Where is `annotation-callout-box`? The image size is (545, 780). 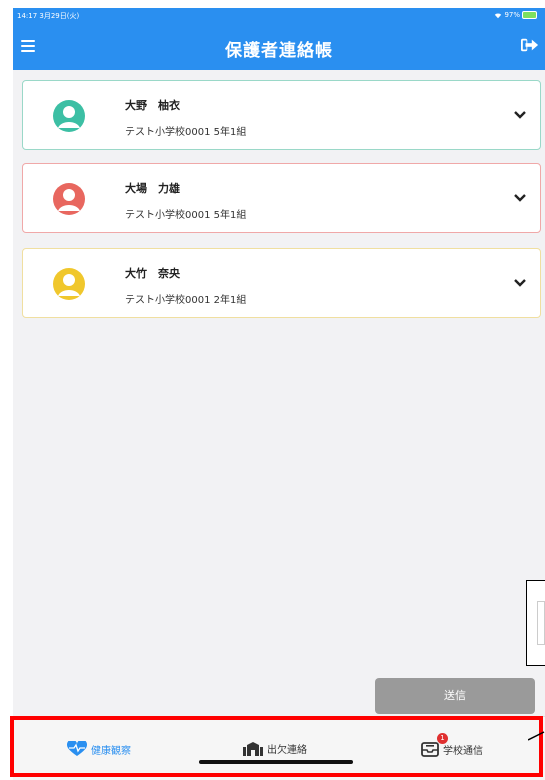
annotation-callout-box is located at coordinates (535, 623).